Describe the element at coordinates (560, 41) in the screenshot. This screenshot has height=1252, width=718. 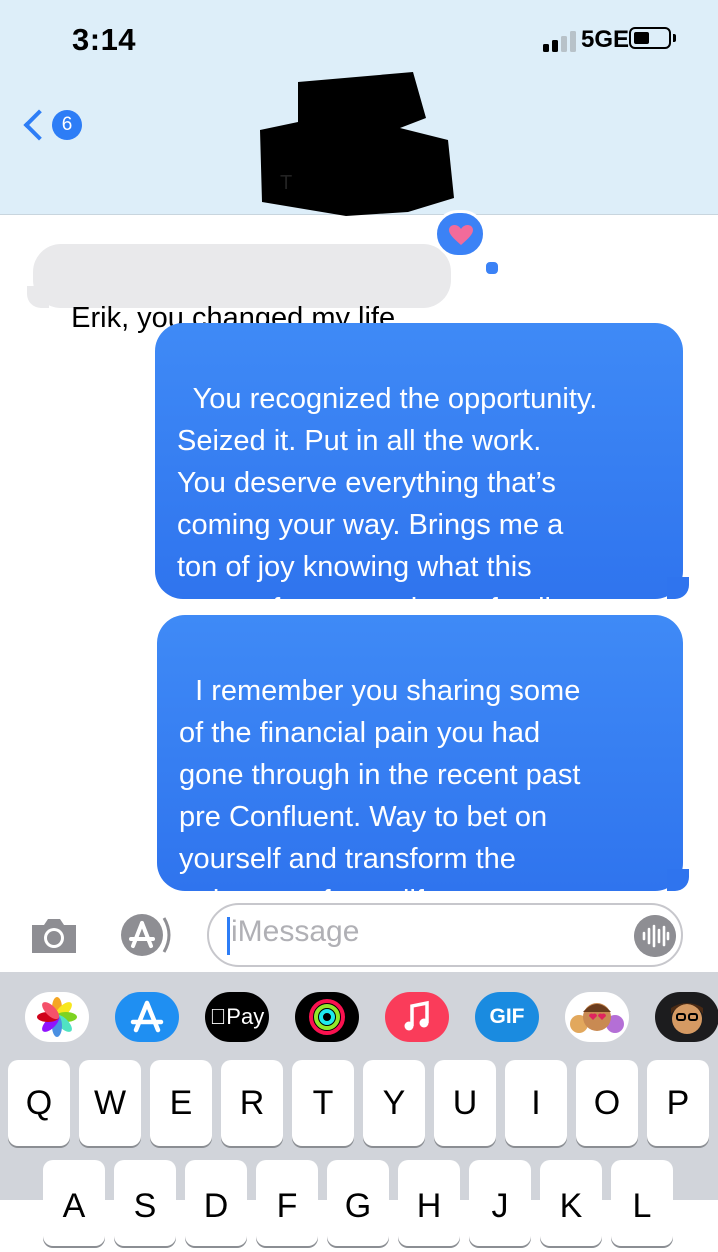
I see `cellular-signal-icon` at that location.